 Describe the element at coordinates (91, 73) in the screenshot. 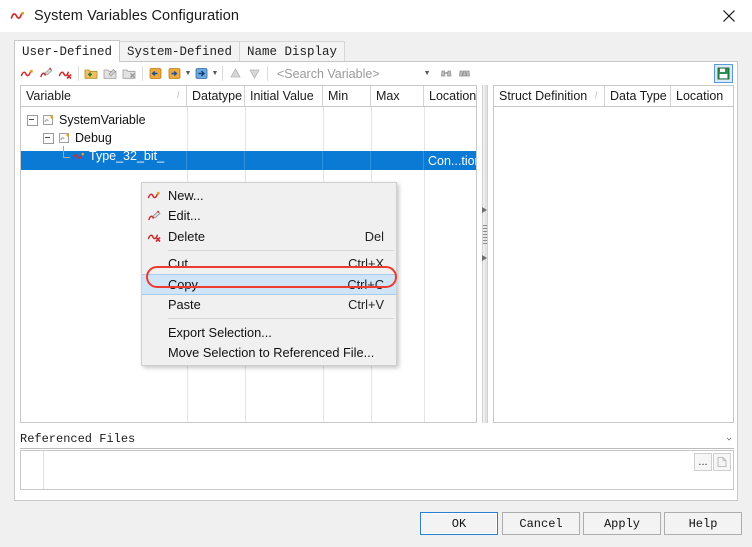

I see `new-group-icon` at that location.